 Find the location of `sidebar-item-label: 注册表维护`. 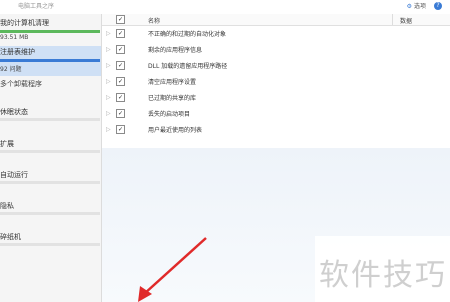

sidebar-item-label: 注册表维护 is located at coordinates (17, 52).